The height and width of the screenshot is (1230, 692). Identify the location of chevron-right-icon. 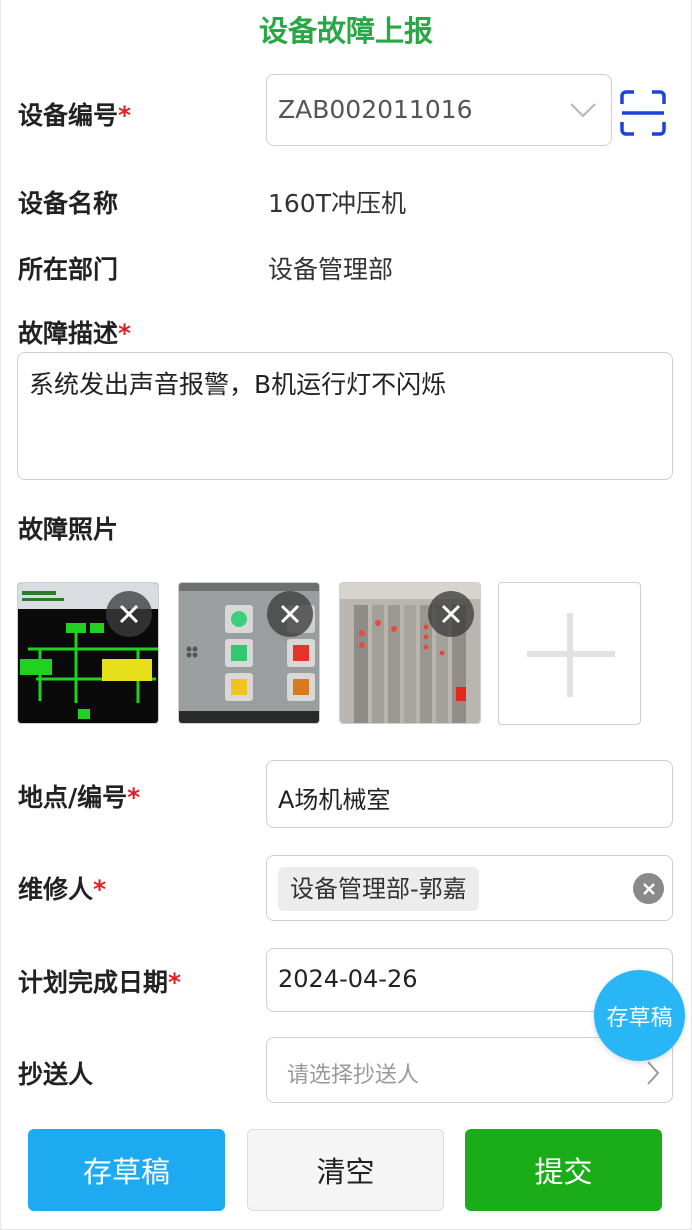
(653, 1073).